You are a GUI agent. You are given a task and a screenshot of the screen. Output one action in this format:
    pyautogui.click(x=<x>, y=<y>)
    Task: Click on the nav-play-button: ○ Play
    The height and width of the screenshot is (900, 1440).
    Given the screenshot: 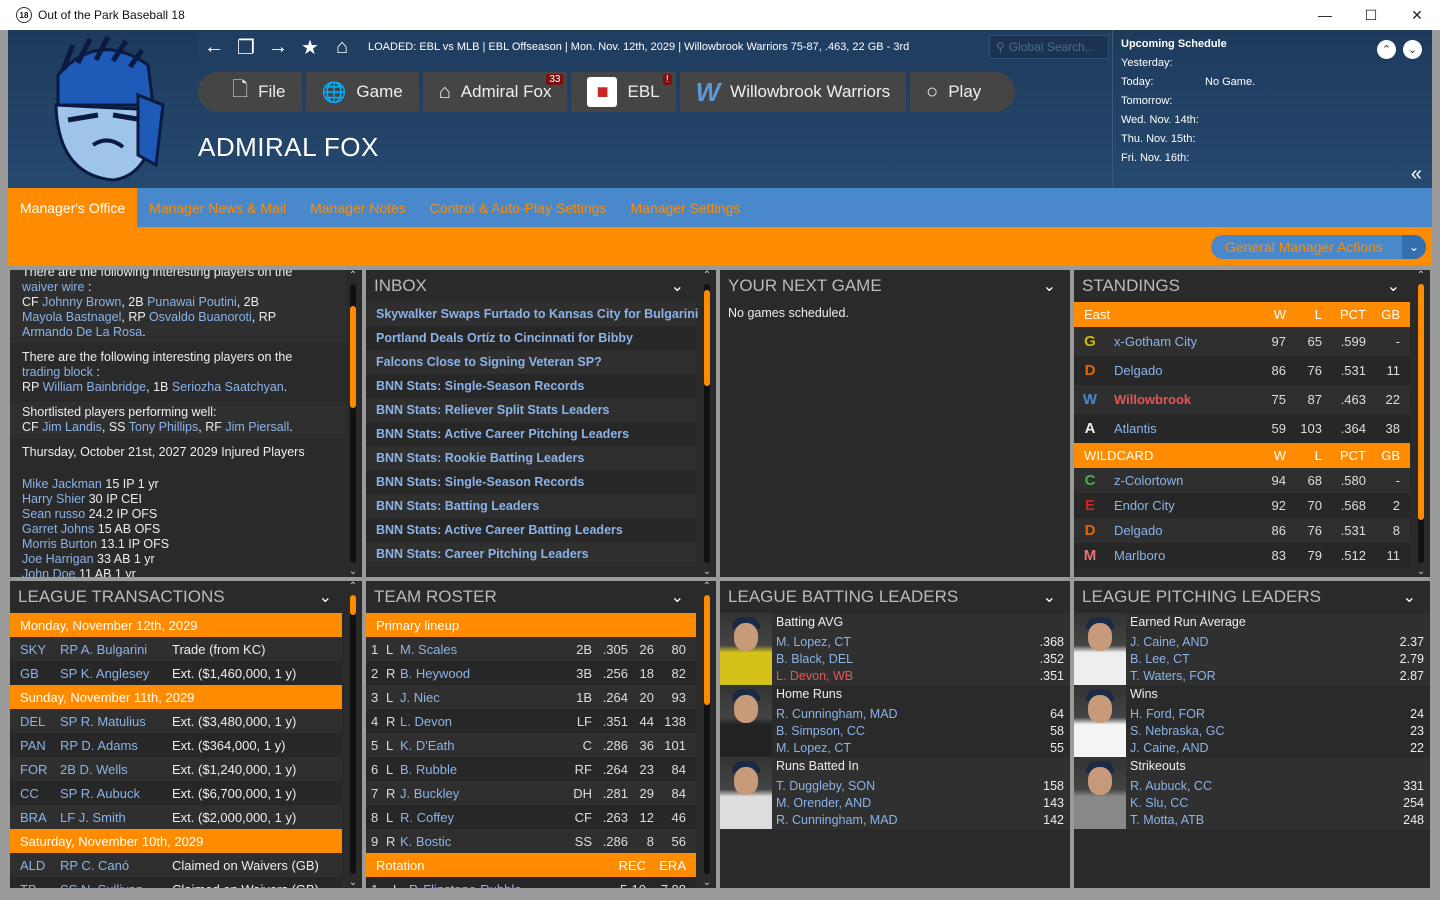 What is the action you would take?
    pyautogui.click(x=963, y=92)
    